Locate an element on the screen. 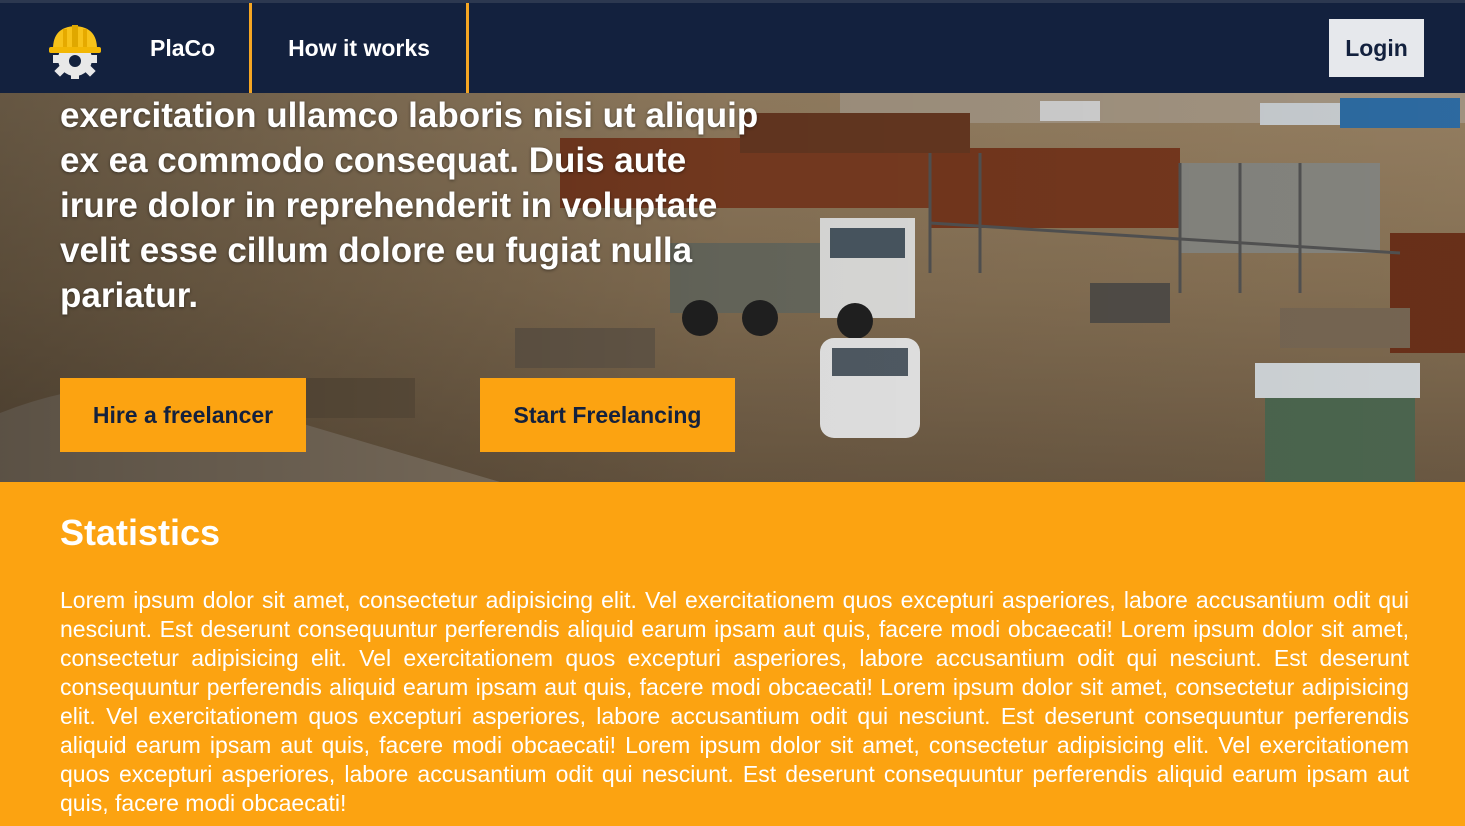 The image size is (1465, 826). hardhat-gear-icon is located at coordinates (75, 50).